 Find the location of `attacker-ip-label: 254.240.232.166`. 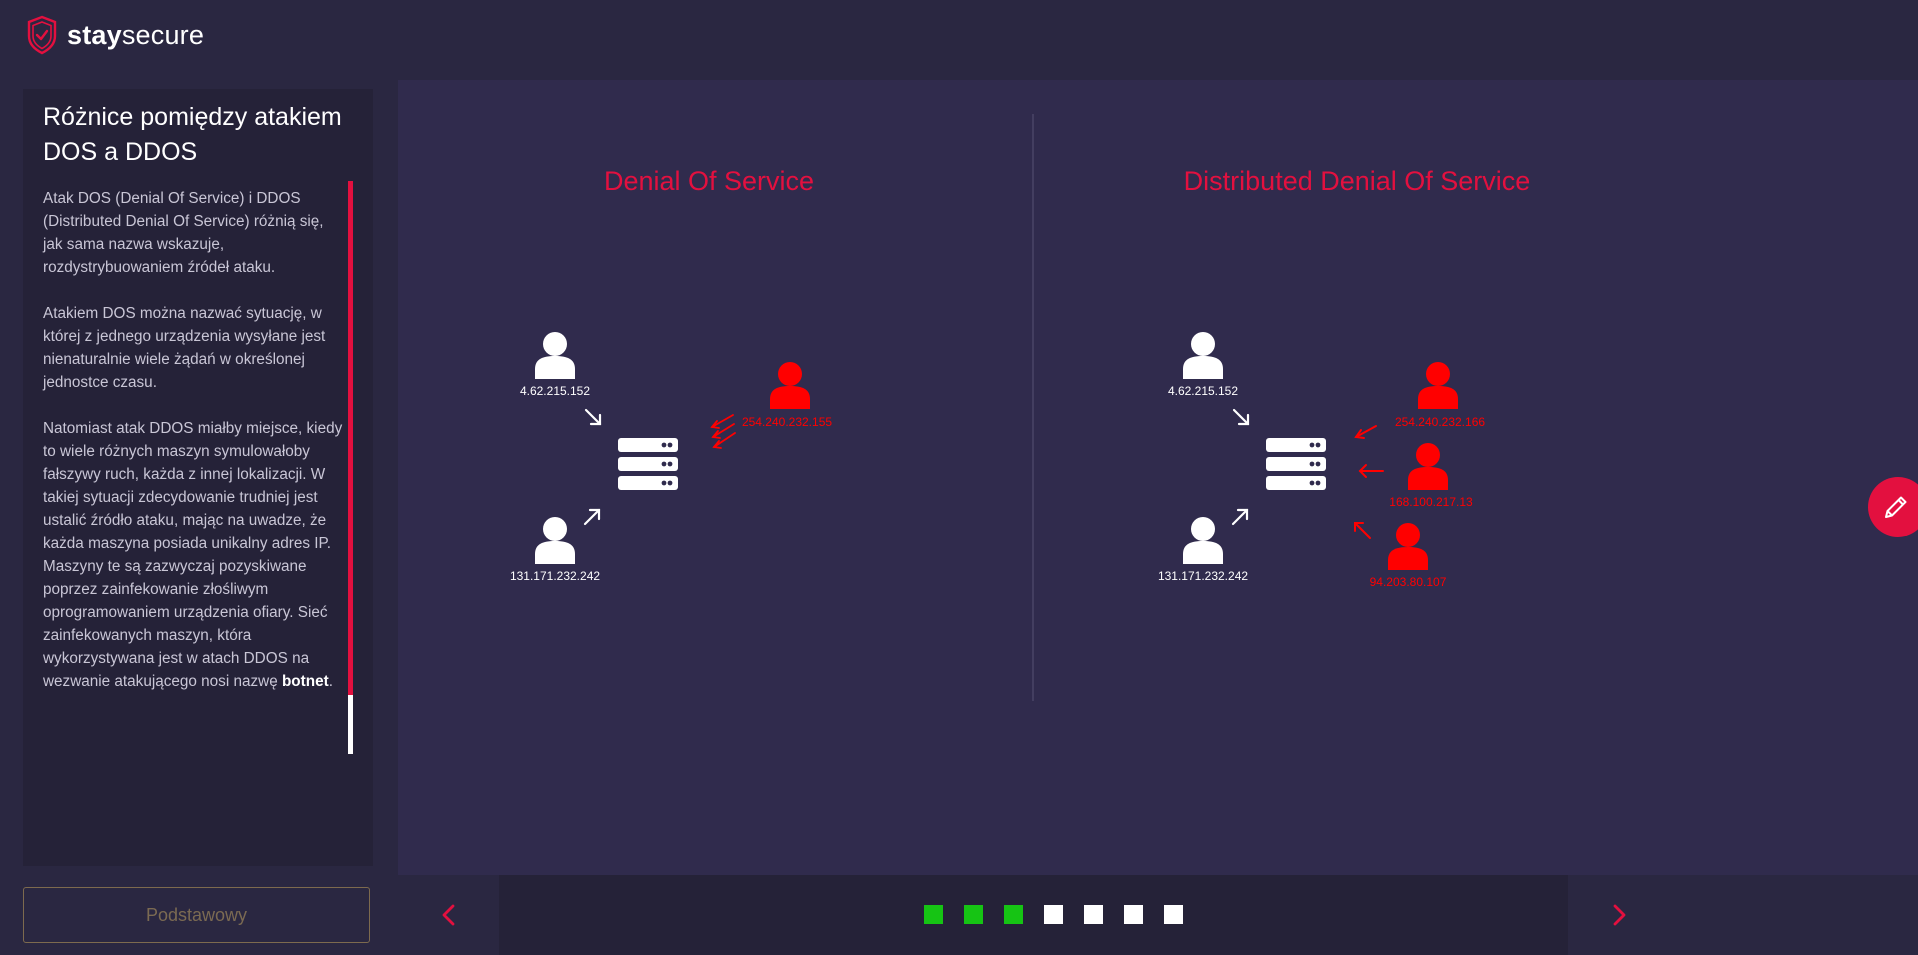

attacker-ip-label: 254.240.232.166 is located at coordinates (1440, 422).